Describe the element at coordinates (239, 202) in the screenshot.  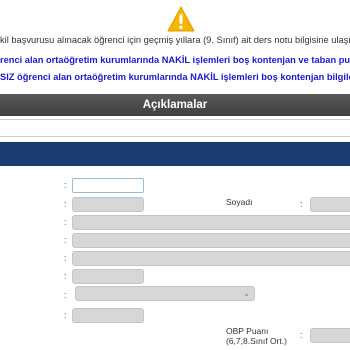
I see `surname-label: Soyadı` at that location.